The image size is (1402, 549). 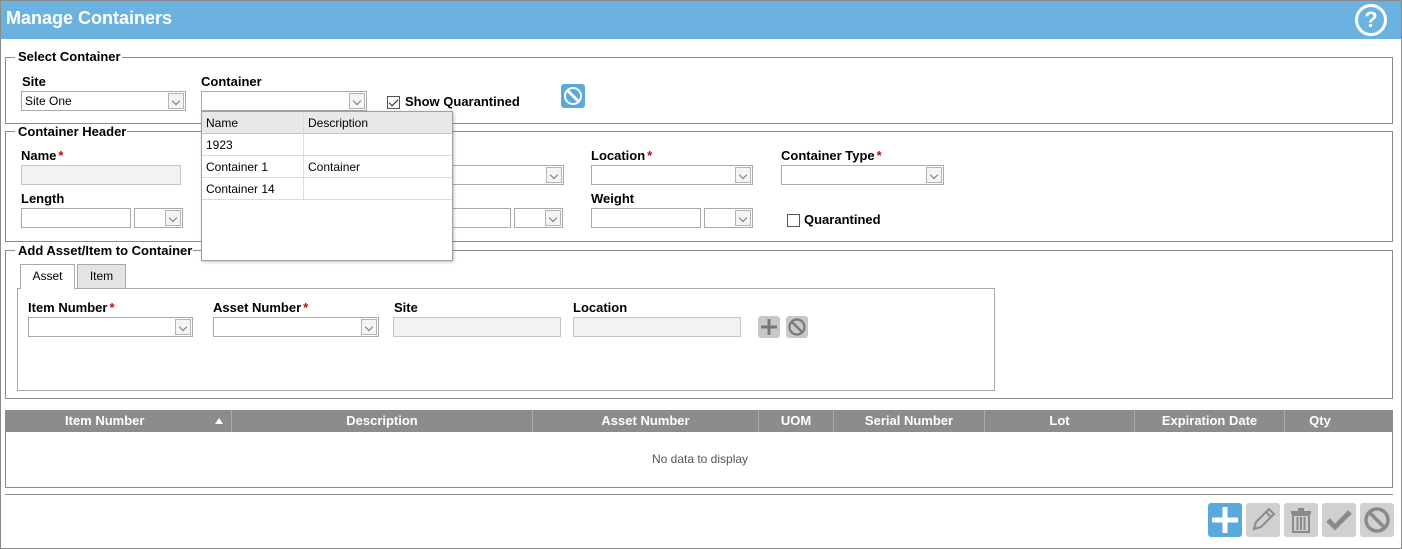 What do you see at coordinates (284, 101) in the screenshot?
I see `container-select` at bounding box center [284, 101].